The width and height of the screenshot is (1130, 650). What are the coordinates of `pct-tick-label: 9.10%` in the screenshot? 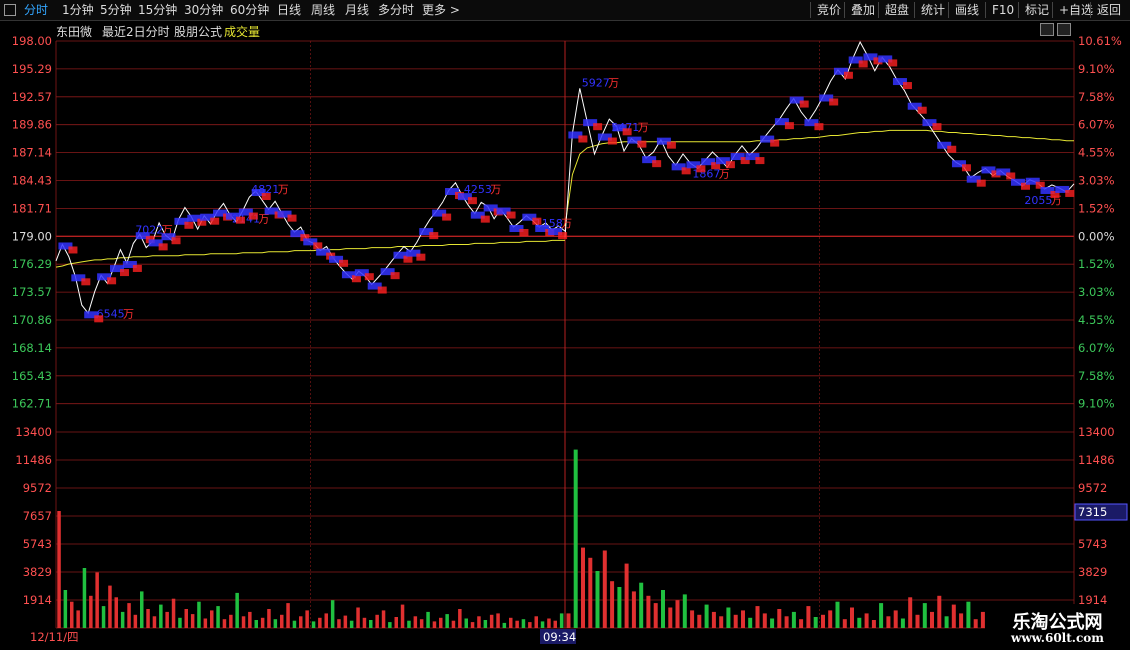 It's located at (1096, 69).